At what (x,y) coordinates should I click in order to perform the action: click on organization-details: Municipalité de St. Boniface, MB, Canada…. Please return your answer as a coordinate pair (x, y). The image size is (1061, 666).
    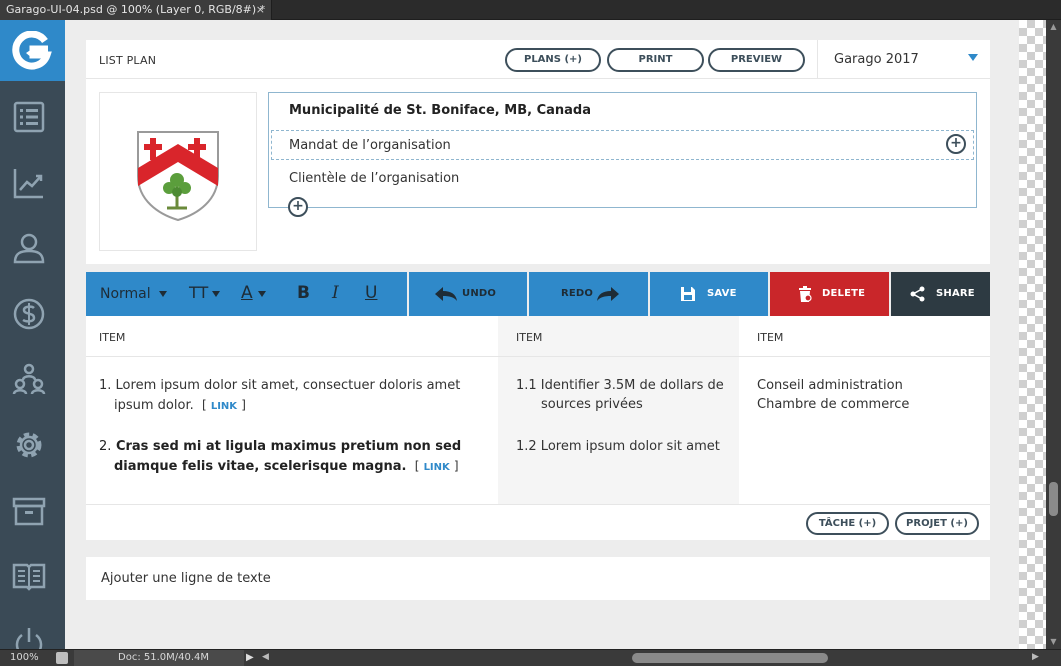
    Looking at the image, I should click on (622, 150).